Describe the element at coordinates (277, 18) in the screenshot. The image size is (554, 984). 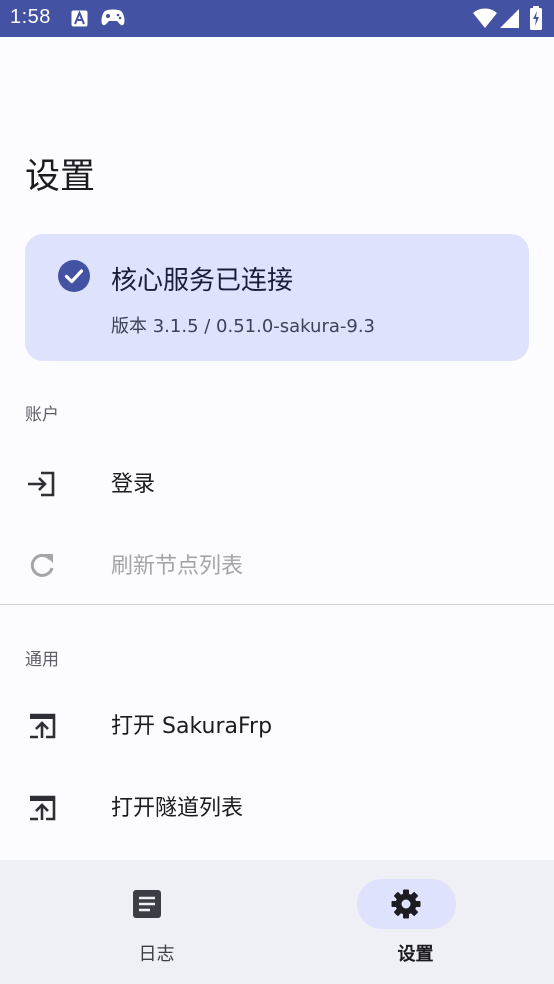
I see `status-bar: 1:58` at that location.